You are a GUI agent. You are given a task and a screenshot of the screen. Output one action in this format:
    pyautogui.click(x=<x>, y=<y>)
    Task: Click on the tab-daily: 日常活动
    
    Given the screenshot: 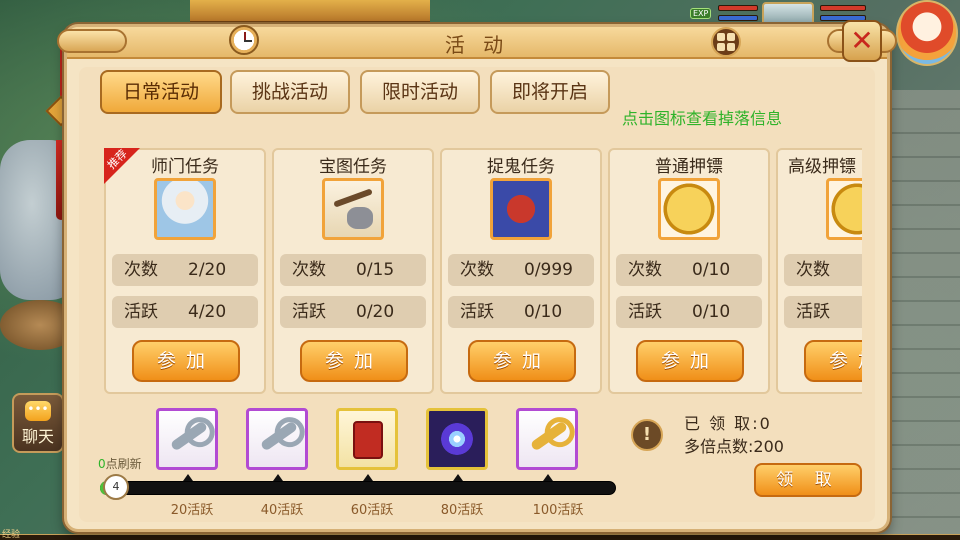 What is the action you would take?
    pyautogui.click(x=161, y=92)
    